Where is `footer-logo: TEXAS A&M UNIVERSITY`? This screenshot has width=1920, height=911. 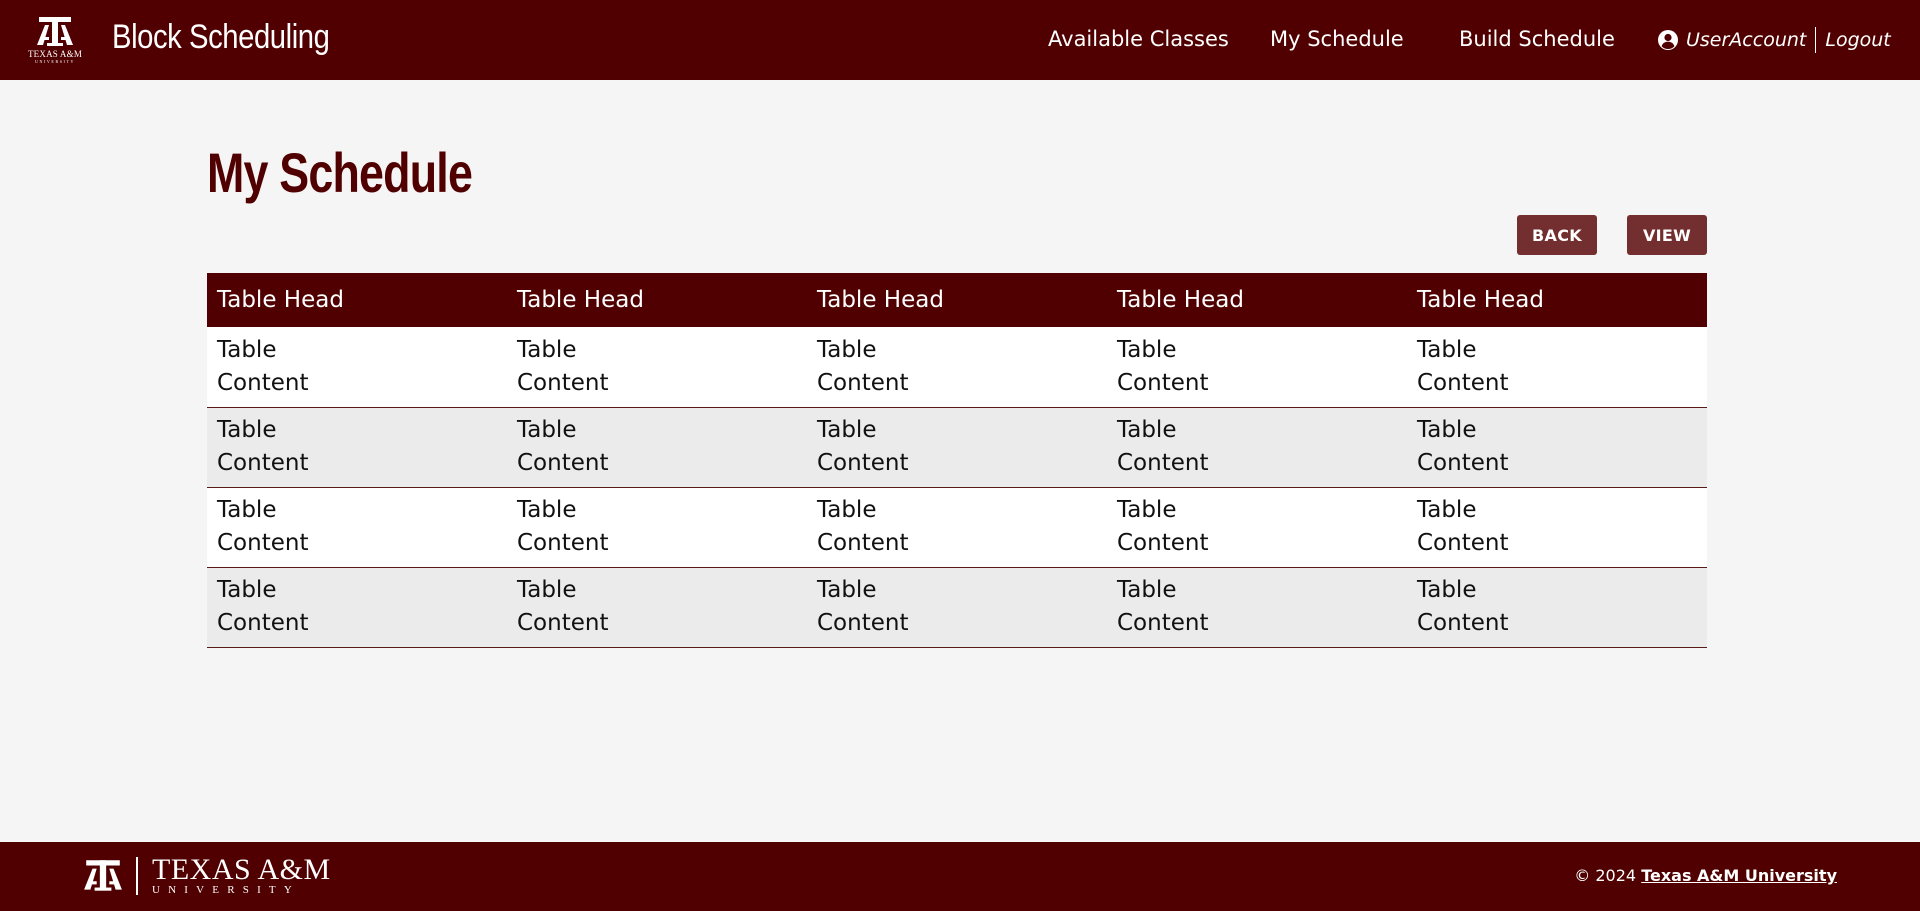
footer-logo: TEXAS A&M UNIVERSITY is located at coordinates (206, 875).